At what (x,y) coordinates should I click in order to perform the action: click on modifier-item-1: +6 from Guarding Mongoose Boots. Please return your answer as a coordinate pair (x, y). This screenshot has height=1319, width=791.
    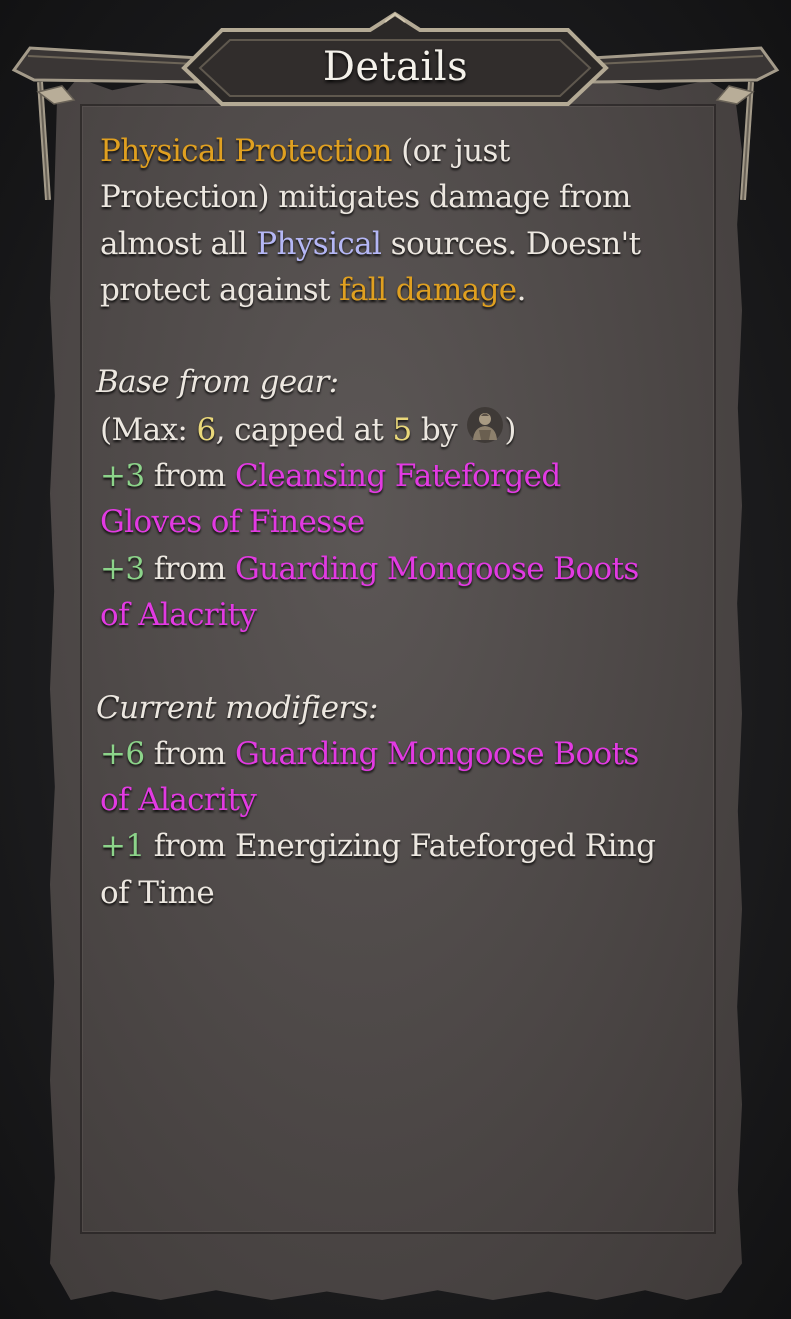
    Looking at the image, I should click on (400, 754).